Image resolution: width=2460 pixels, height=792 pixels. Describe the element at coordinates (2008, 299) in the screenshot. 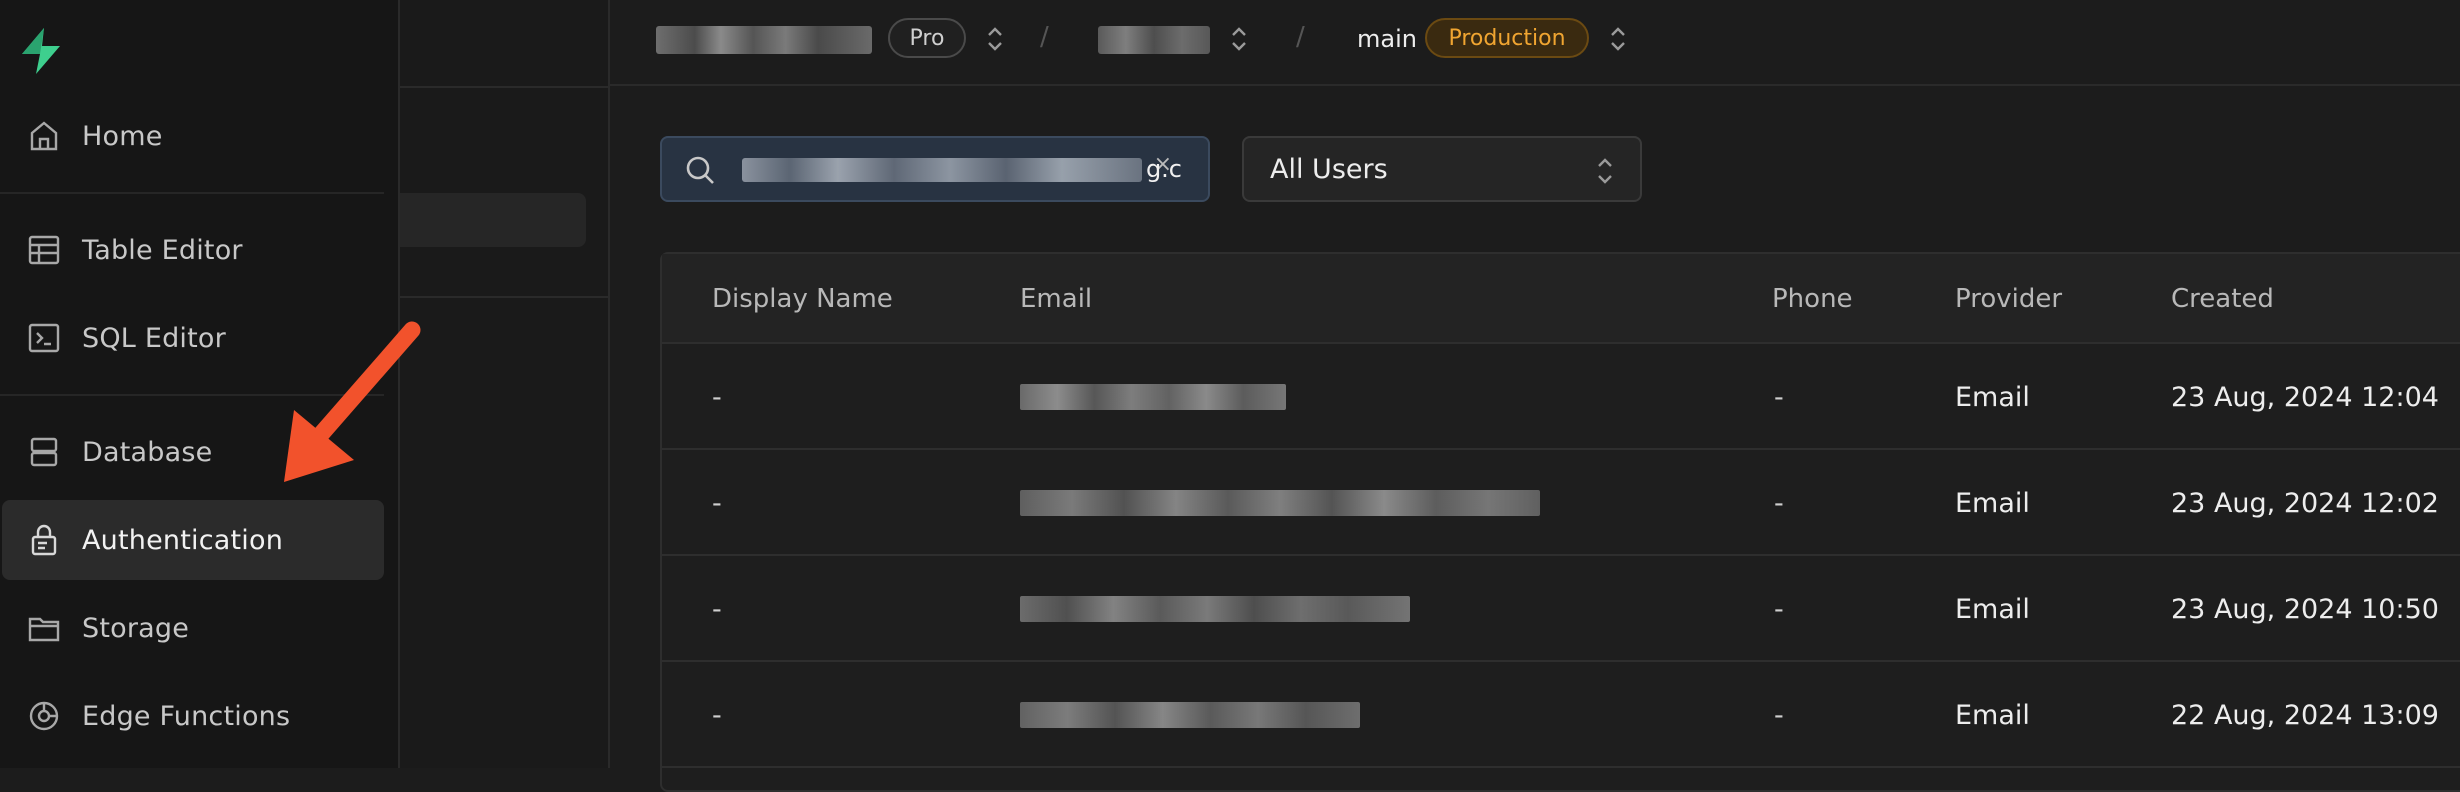

I see `column-header-provider: Provider` at that location.